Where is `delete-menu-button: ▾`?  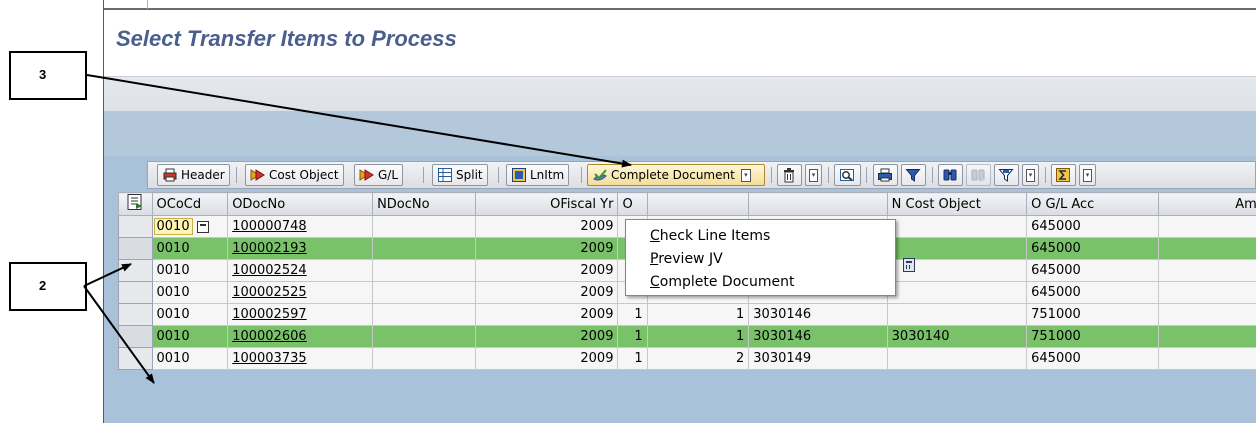 delete-menu-button: ▾ is located at coordinates (813, 175).